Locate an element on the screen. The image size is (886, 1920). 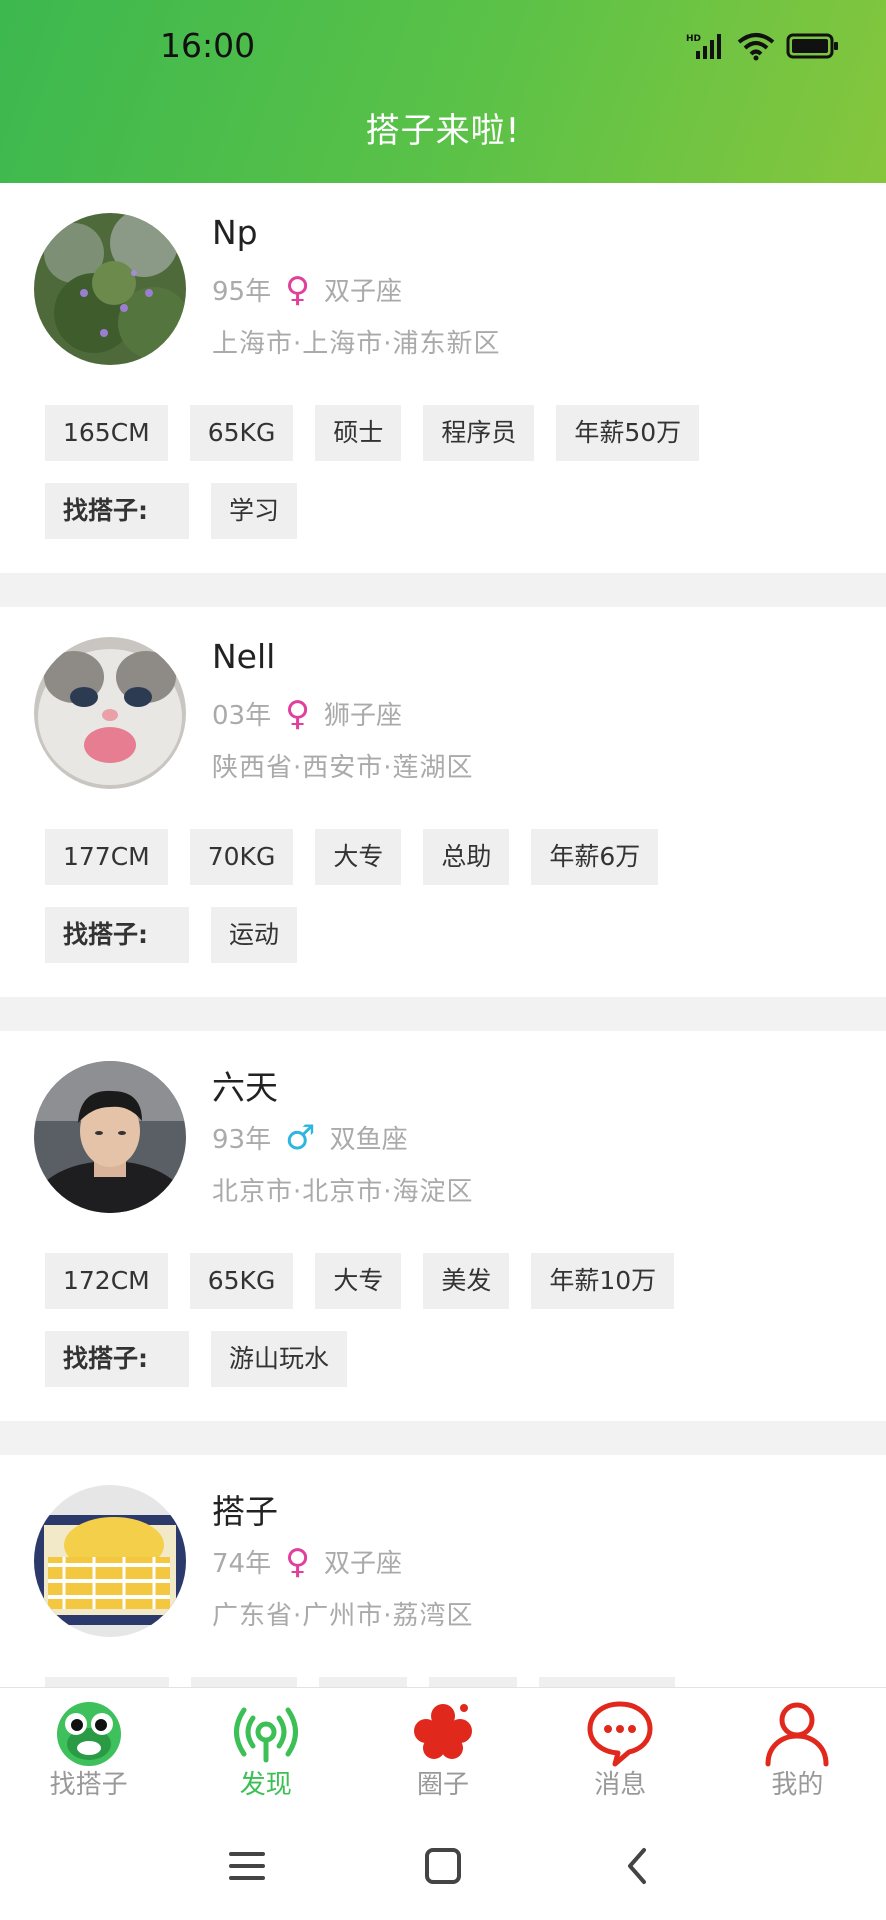
tag-height: 165CM is located at coordinates (106, 433).